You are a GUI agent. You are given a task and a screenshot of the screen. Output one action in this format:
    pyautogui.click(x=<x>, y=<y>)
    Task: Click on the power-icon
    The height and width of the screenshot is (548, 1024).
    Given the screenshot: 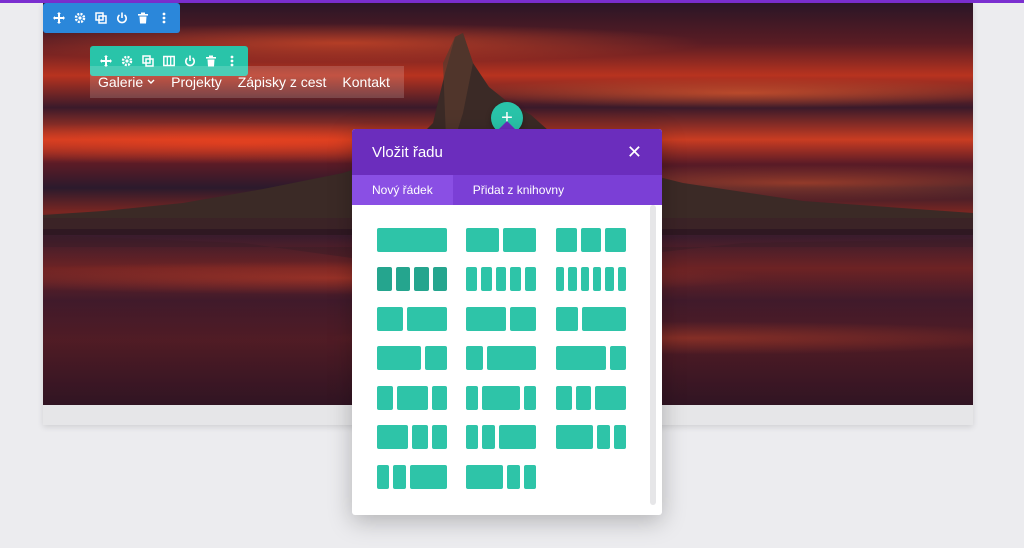 What is the action you would take?
    pyautogui.click(x=122, y=18)
    